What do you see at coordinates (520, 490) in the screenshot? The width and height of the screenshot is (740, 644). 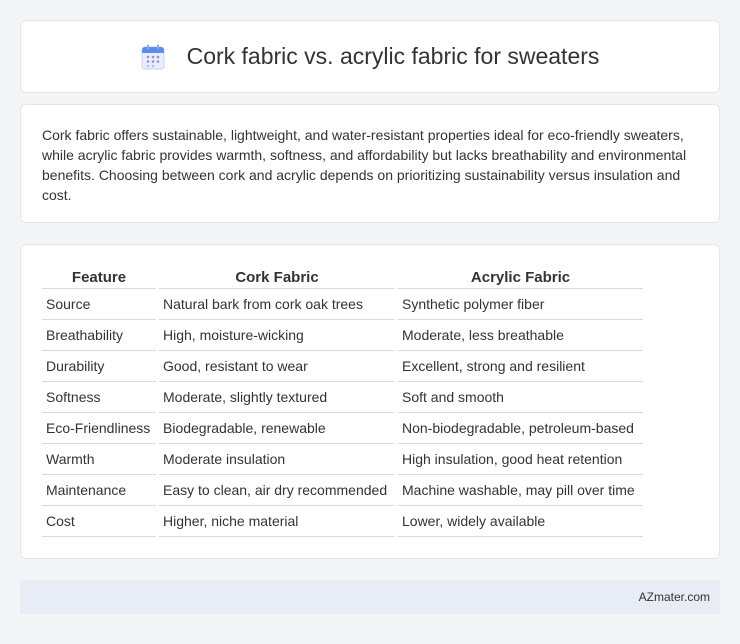 I see `acrylic-cell: Machine washable, may pill over time` at bounding box center [520, 490].